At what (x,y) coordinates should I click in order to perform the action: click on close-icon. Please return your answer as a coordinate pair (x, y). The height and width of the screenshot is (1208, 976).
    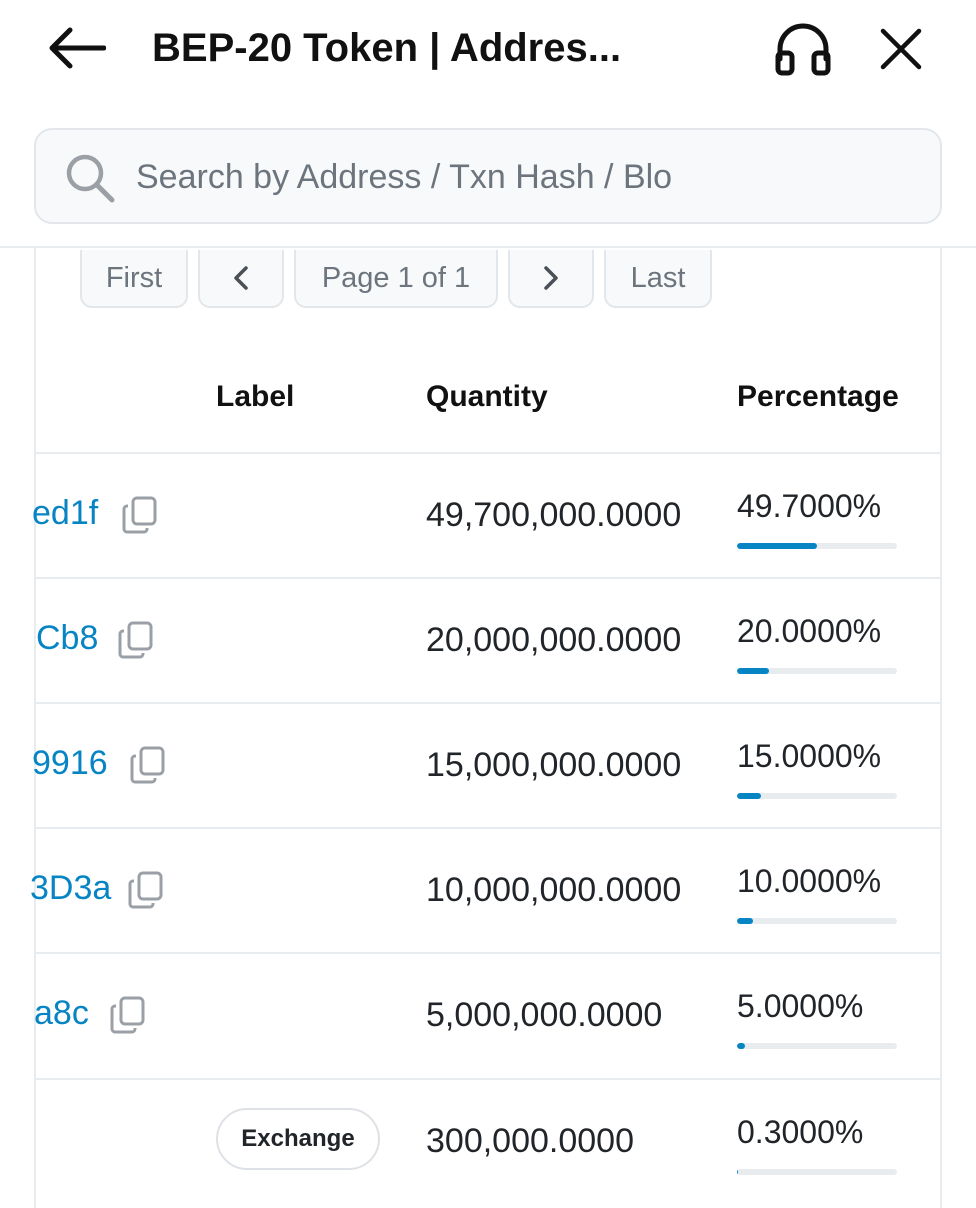
    Looking at the image, I should click on (901, 49).